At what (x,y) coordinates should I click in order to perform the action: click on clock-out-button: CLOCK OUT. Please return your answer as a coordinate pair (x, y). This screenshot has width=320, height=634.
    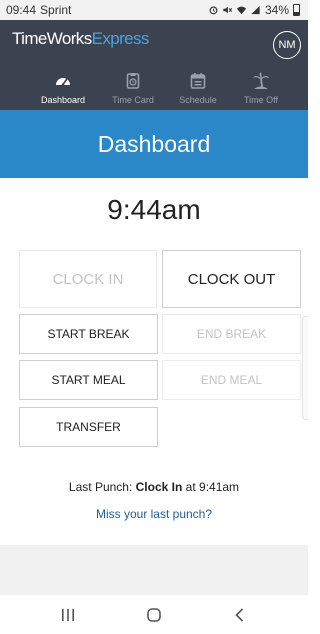
    Looking at the image, I should click on (231, 279).